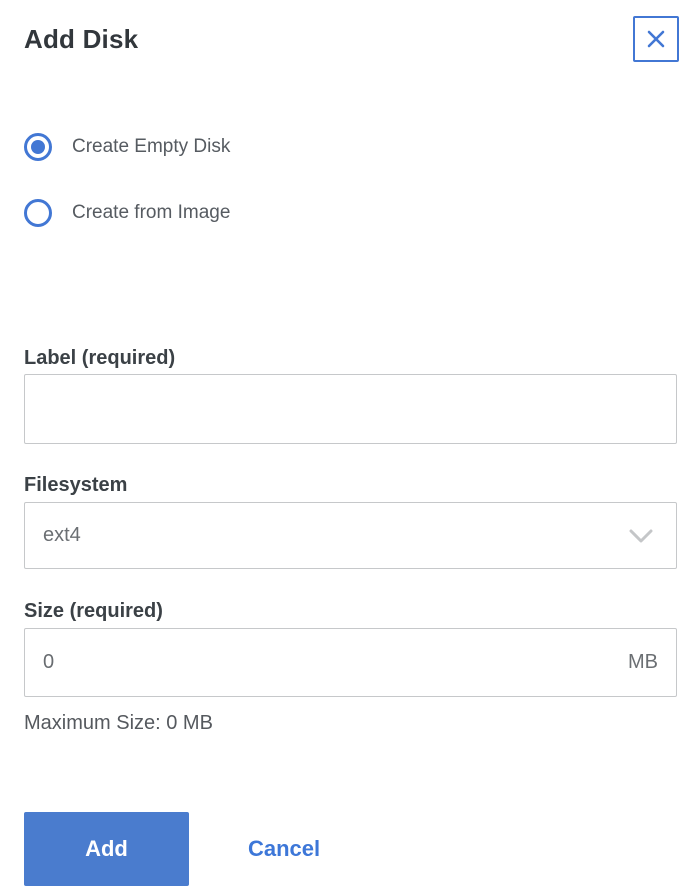 This screenshot has width=694, height=896. Describe the element at coordinates (106, 849) in the screenshot. I see `add-button: Add` at that location.